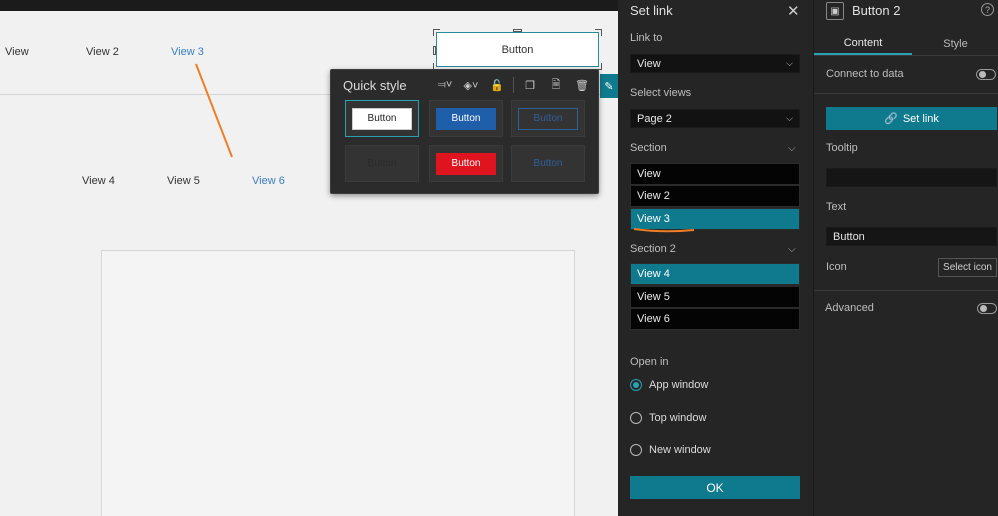 This screenshot has height=516, width=998. I want to click on select-views-label: Select views, so click(661, 93).